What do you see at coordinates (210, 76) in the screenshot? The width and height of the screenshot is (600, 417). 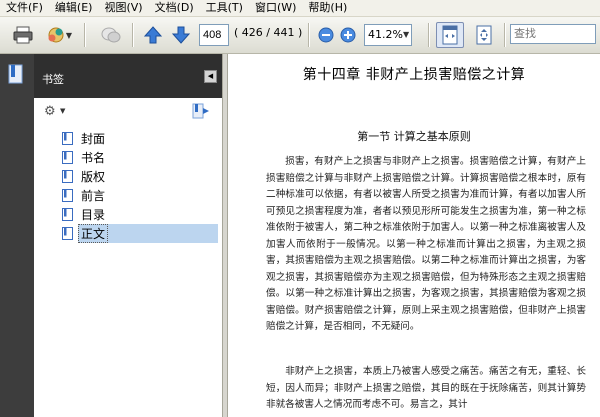 I see `collapse-panel-button: ◀` at bounding box center [210, 76].